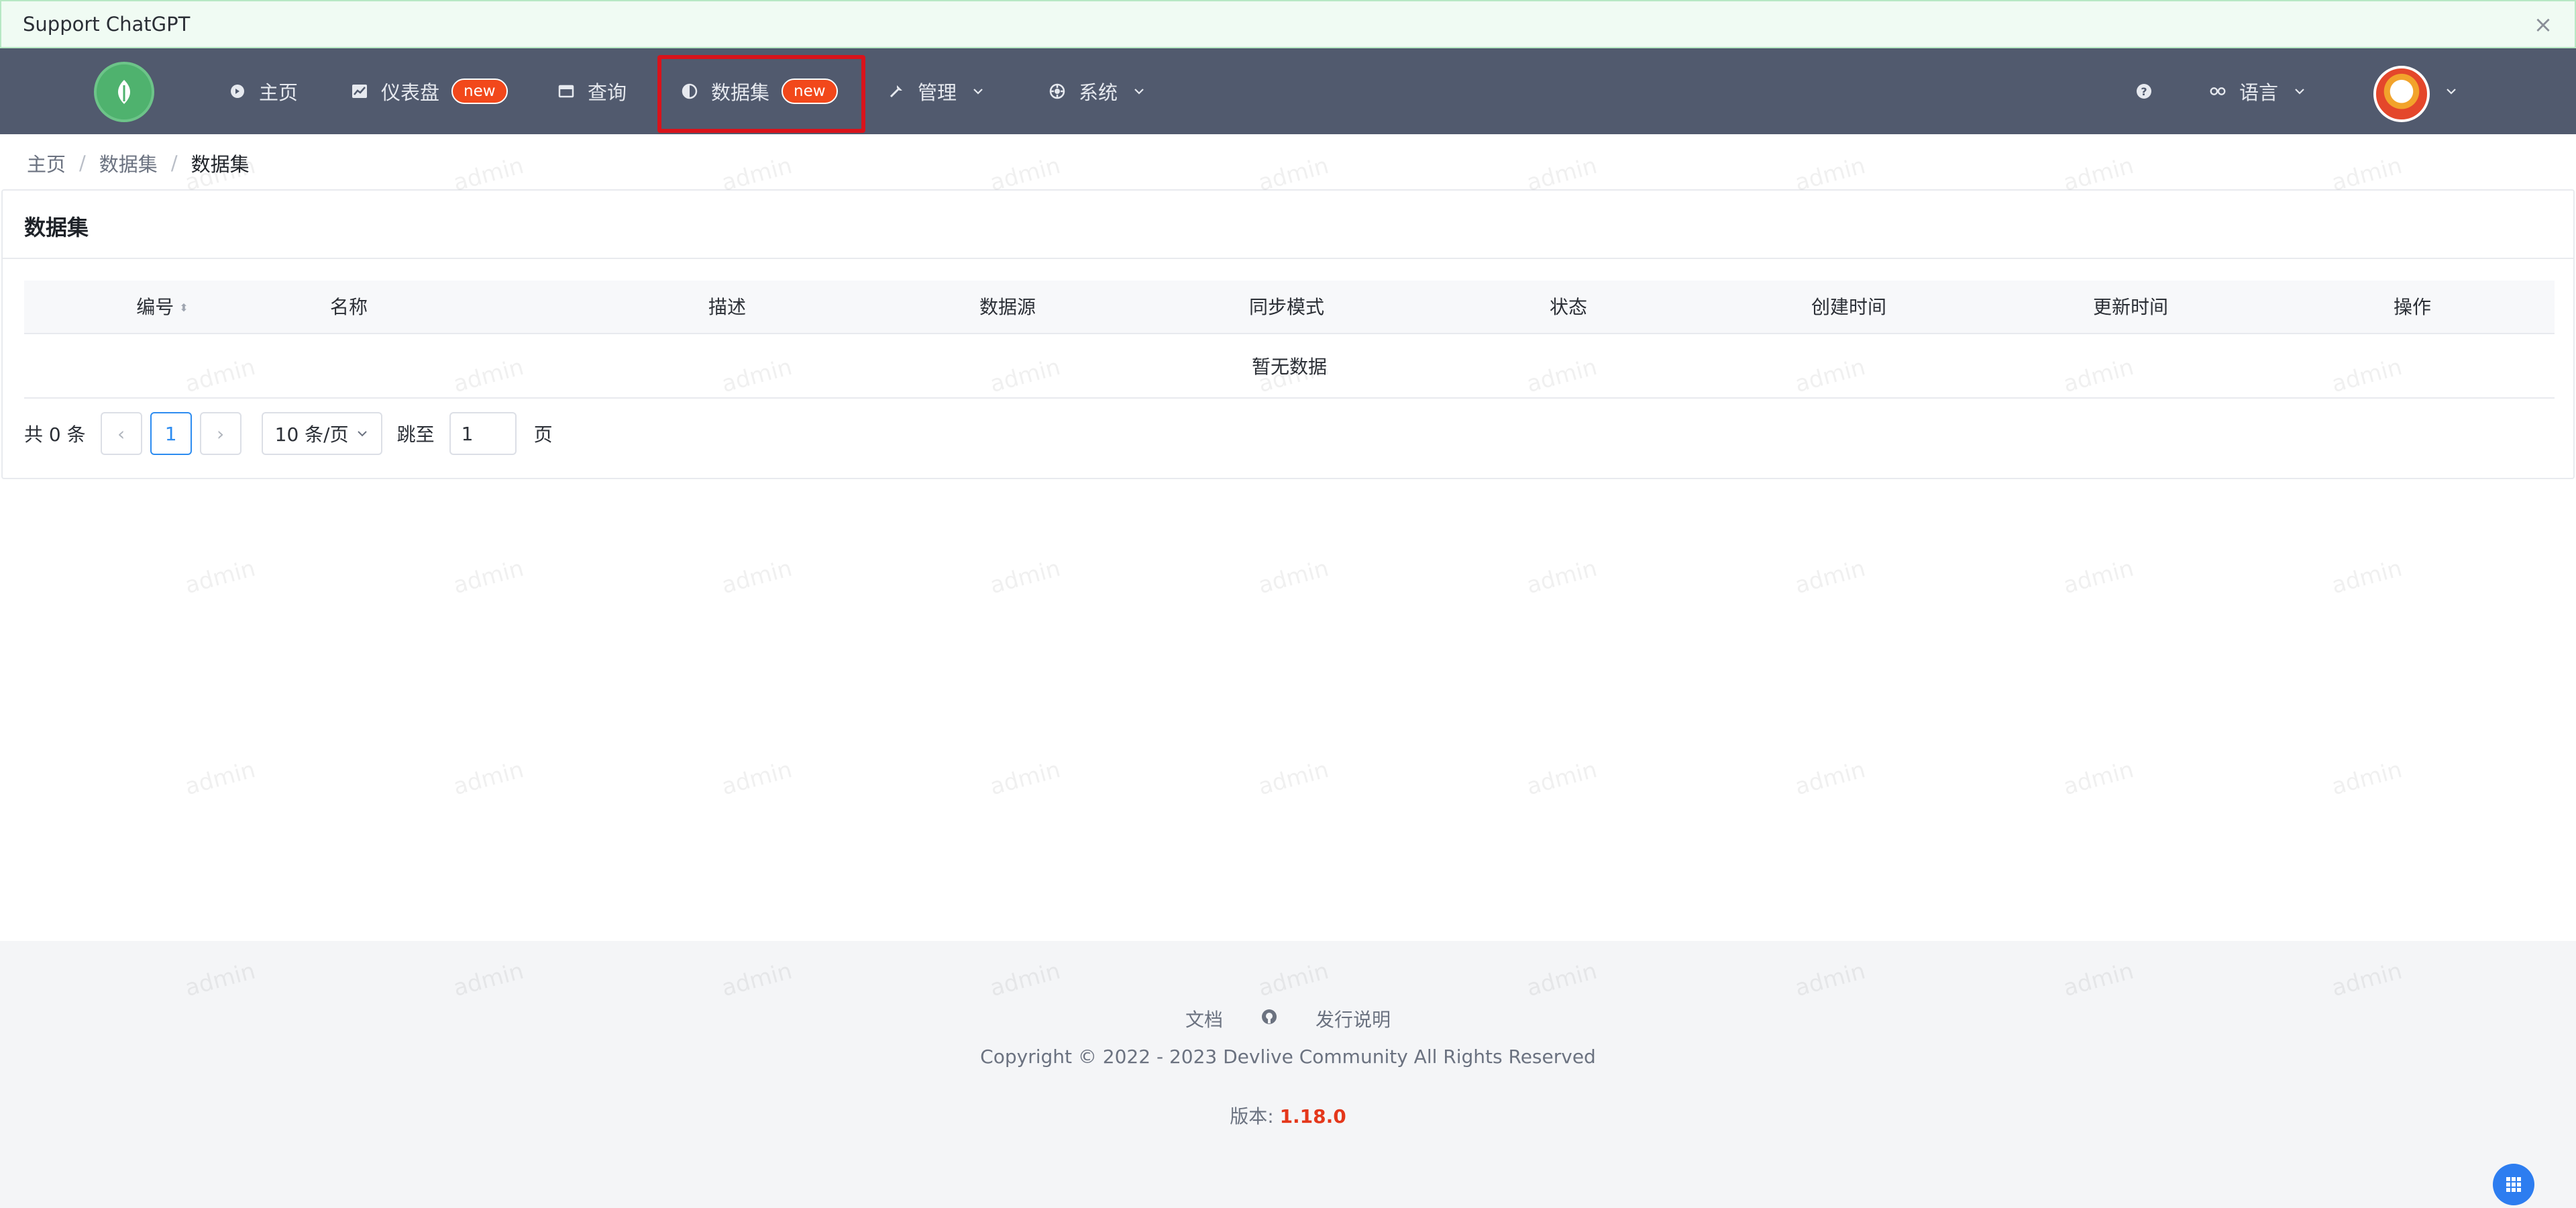 The width and height of the screenshot is (2576, 1208). Describe the element at coordinates (56, 227) in the screenshot. I see `page-title: 数据集` at that location.